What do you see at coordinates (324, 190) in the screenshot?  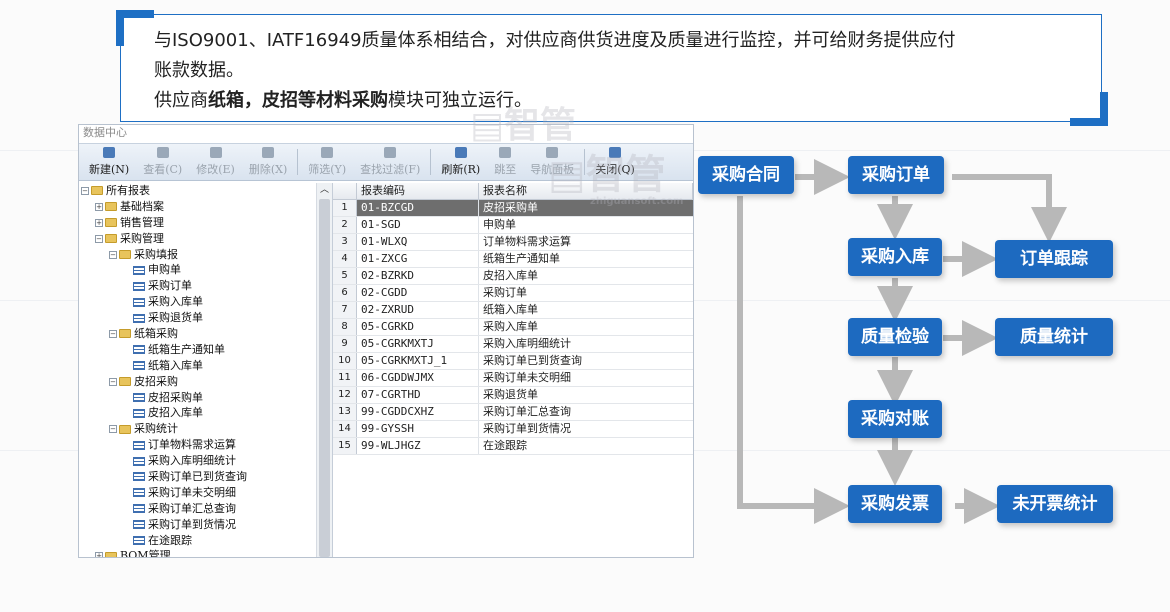 I see `scroll-up-icon: ︿` at bounding box center [324, 190].